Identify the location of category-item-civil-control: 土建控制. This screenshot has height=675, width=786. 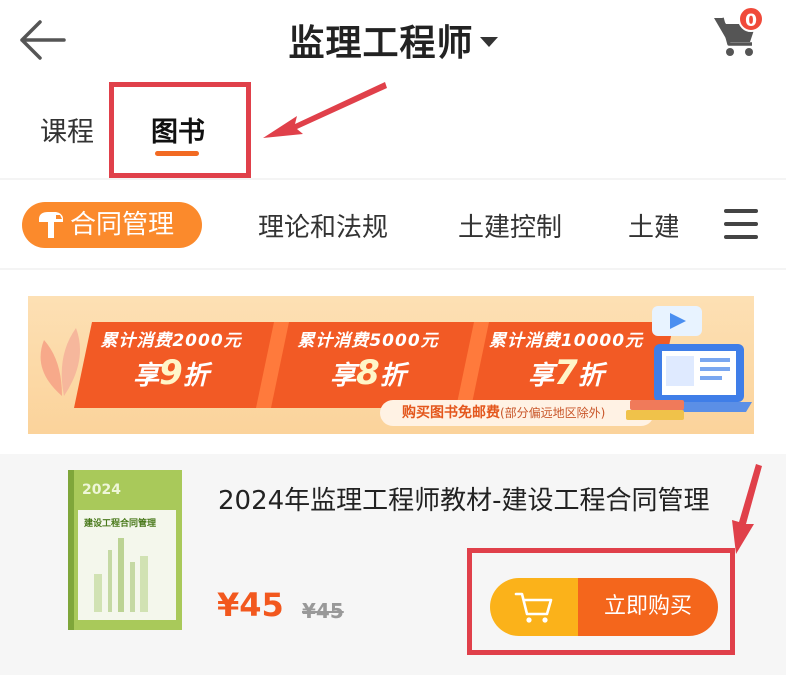
(510, 225).